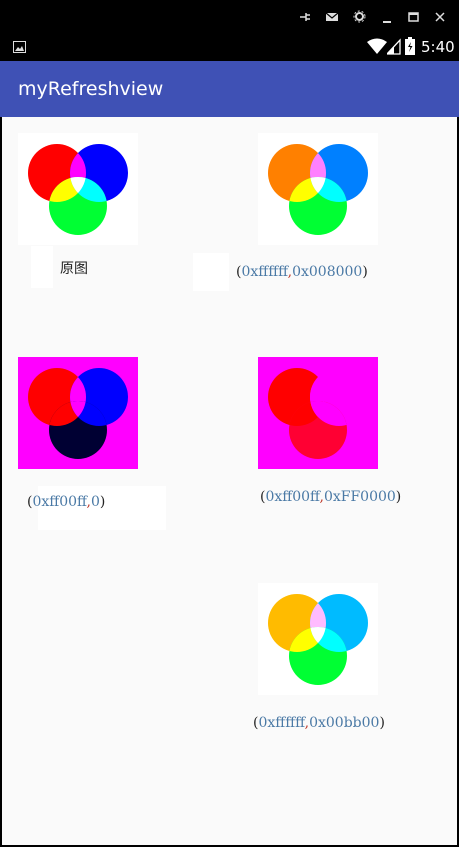 The height and width of the screenshot is (847, 459). Describe the element at coordinates (359, 16) in the screenshot. I see `gear-icon` at that location.